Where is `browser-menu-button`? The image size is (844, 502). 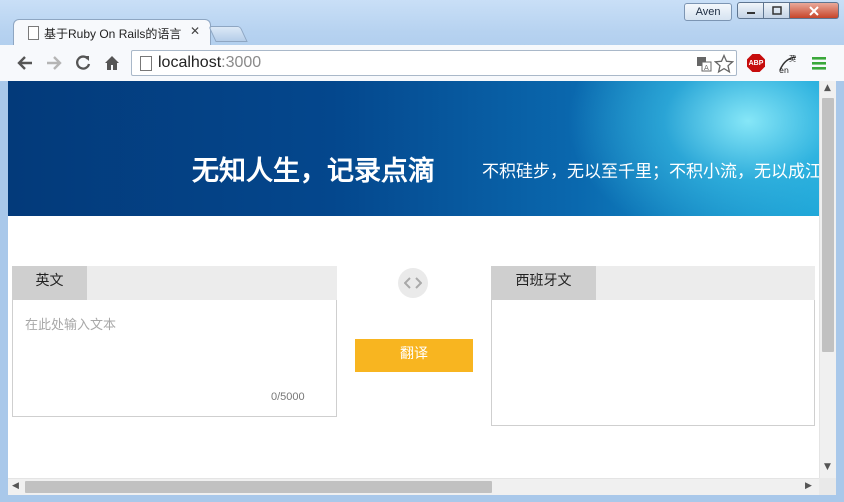
browser-menu-button is located at coordinates (819, 63).